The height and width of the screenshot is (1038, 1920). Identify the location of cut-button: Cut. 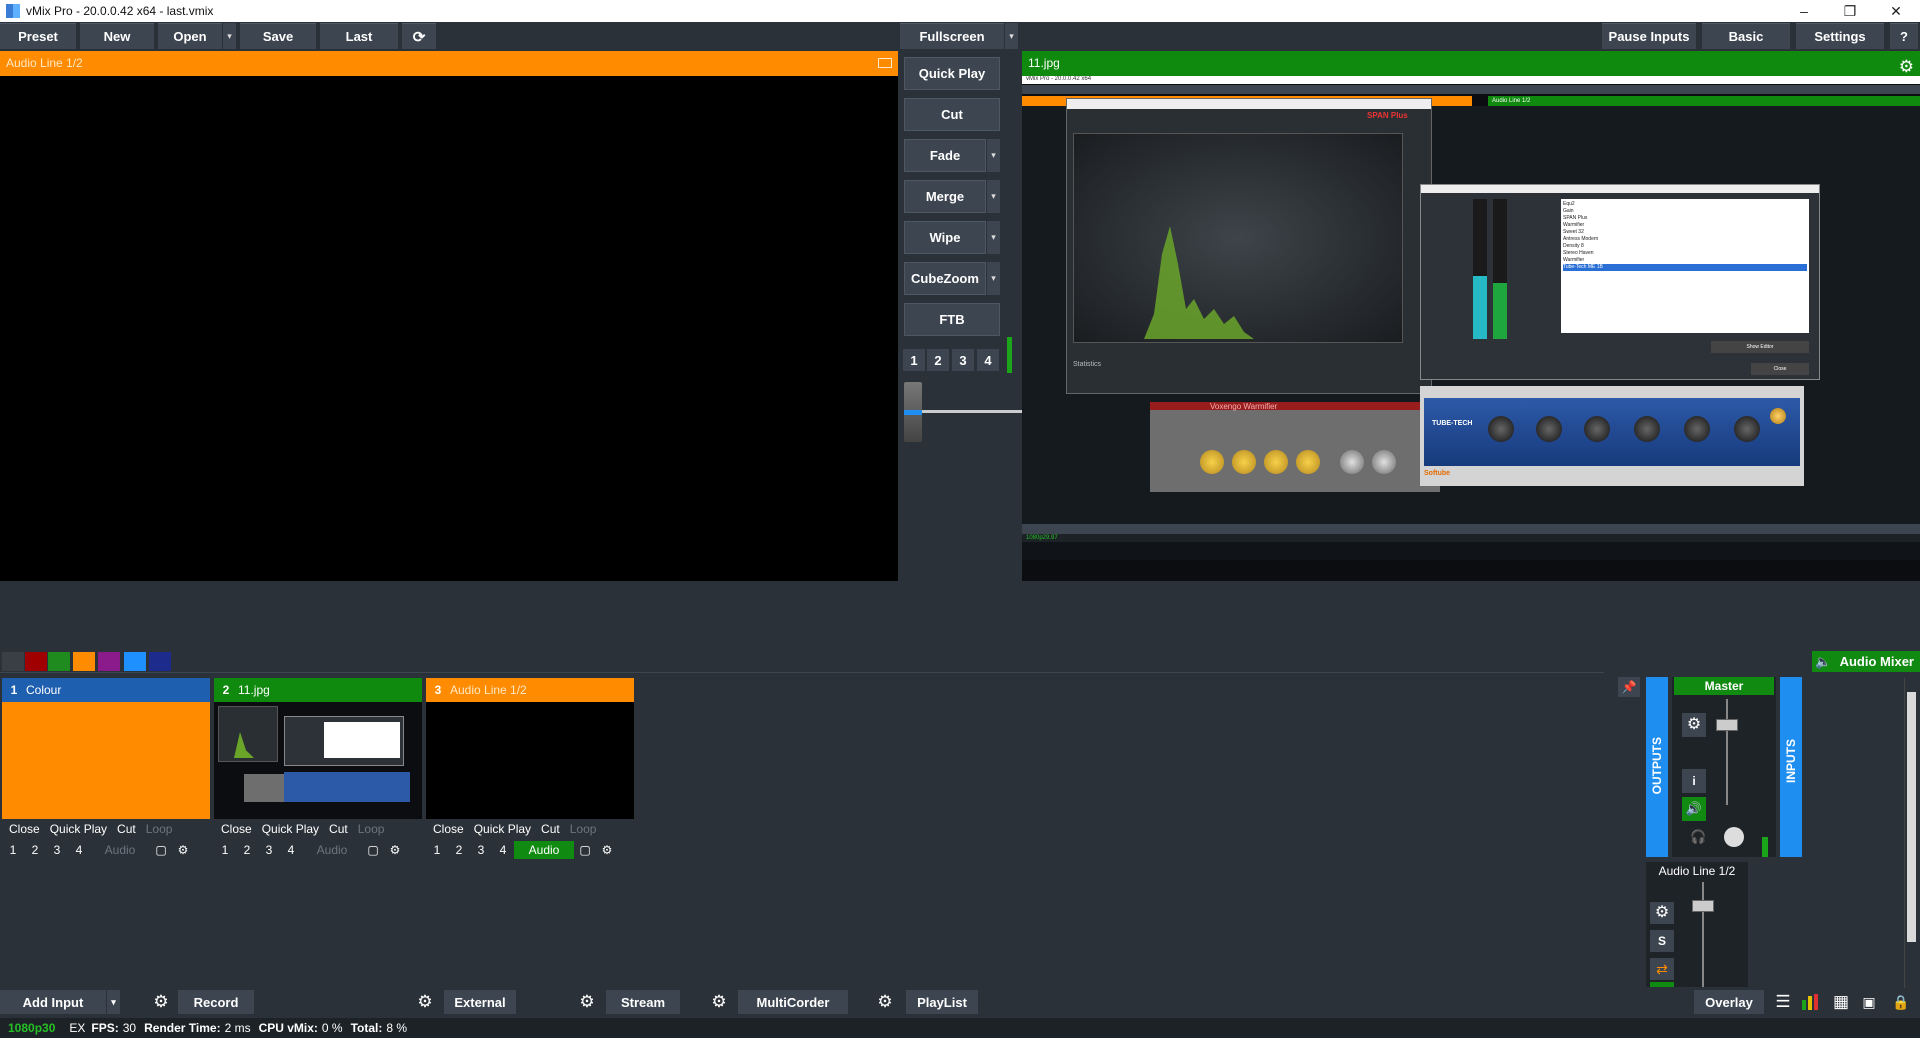
(952, 114).